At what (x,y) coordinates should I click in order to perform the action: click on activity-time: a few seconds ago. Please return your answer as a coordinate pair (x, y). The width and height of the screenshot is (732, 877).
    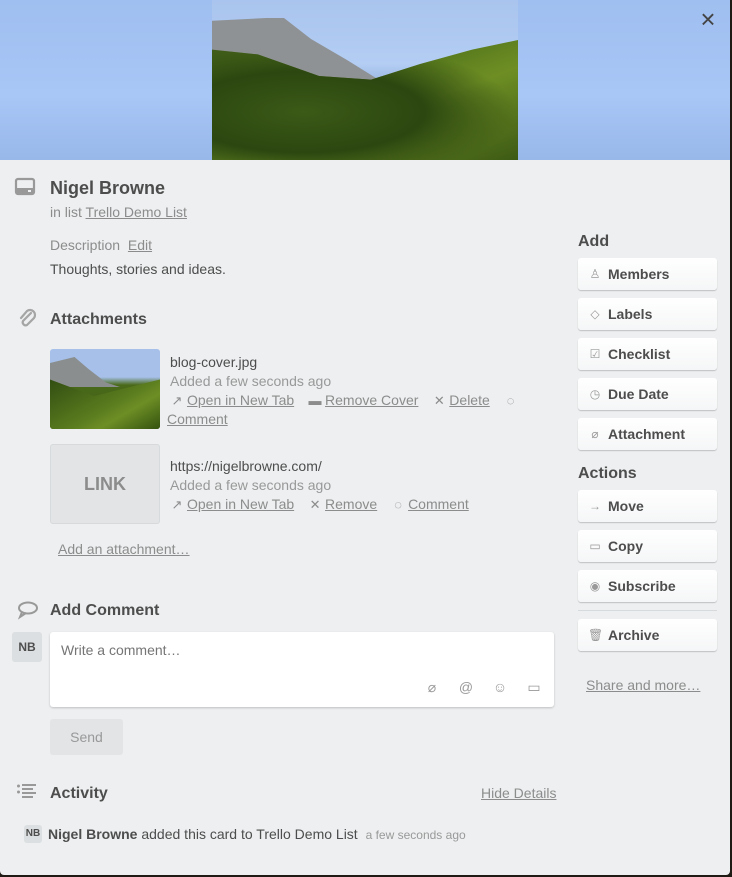
    Looking at the image, I should click on (416, 835).